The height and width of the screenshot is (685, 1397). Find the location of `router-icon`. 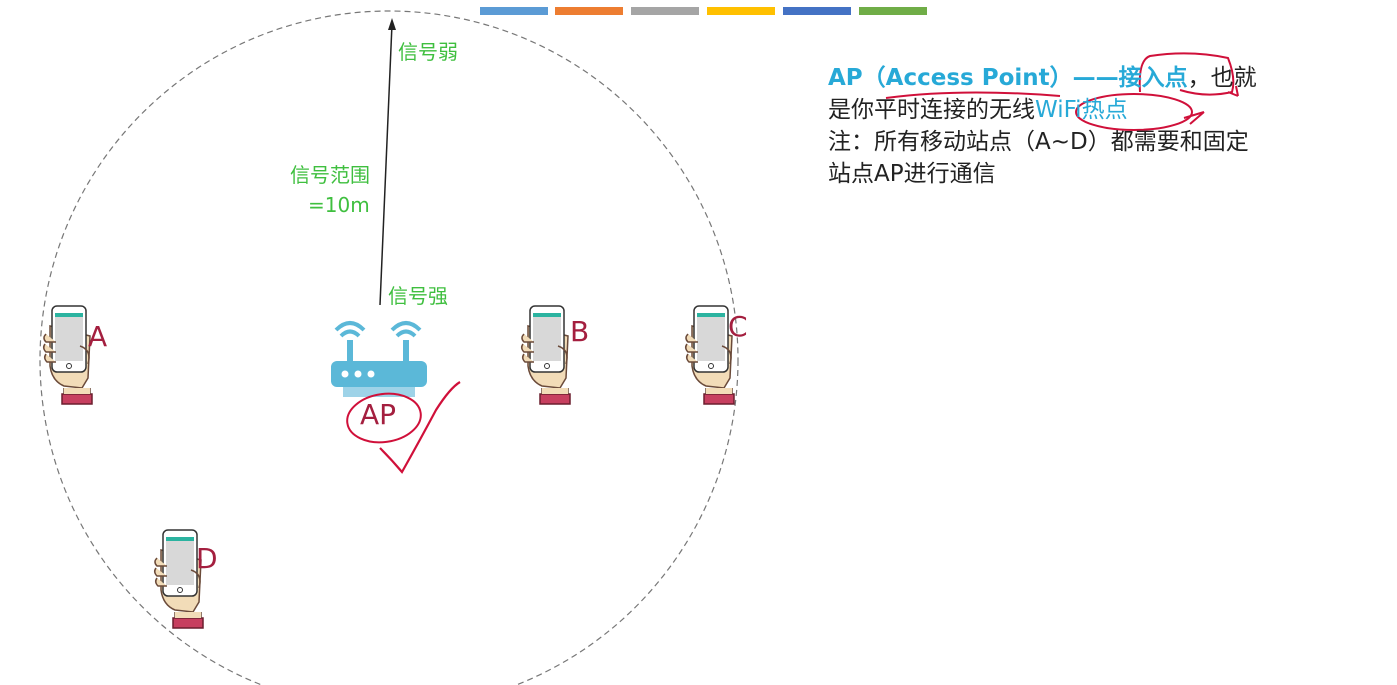

router-icon is located at coordinates (379, 359).